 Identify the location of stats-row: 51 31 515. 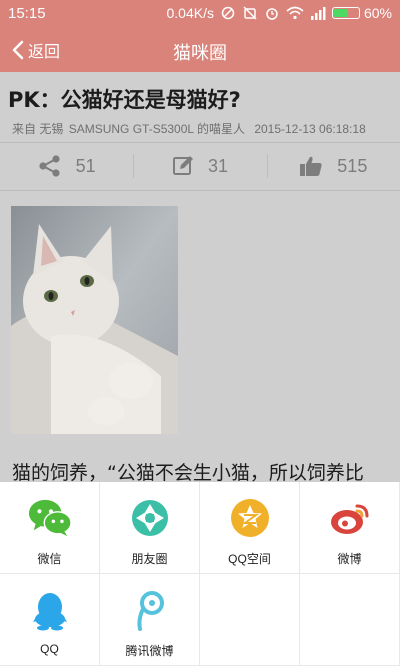
(200, 166).